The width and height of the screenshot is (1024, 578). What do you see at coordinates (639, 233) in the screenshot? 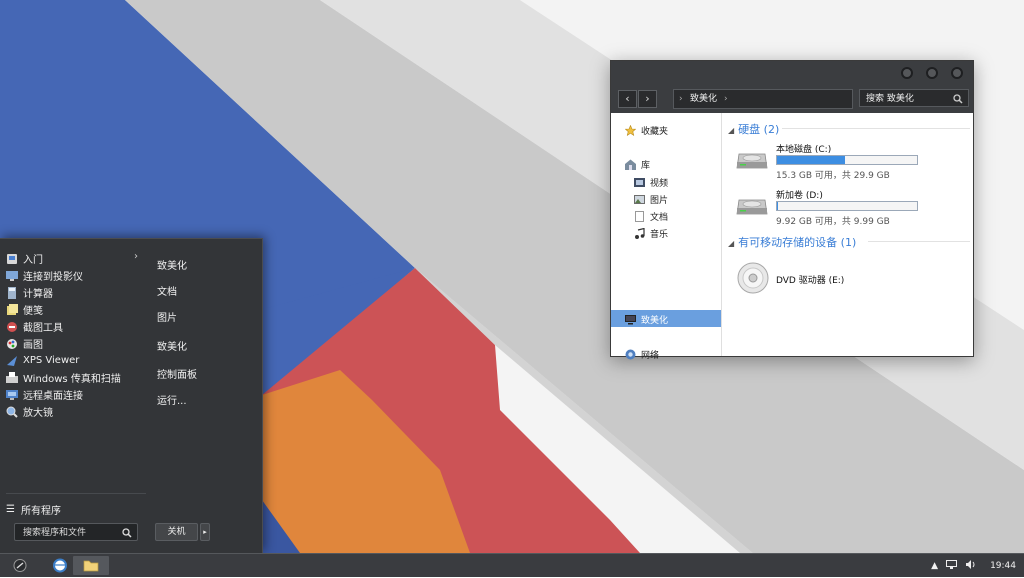
I see `music-icon` at bounding box center [639, 233].